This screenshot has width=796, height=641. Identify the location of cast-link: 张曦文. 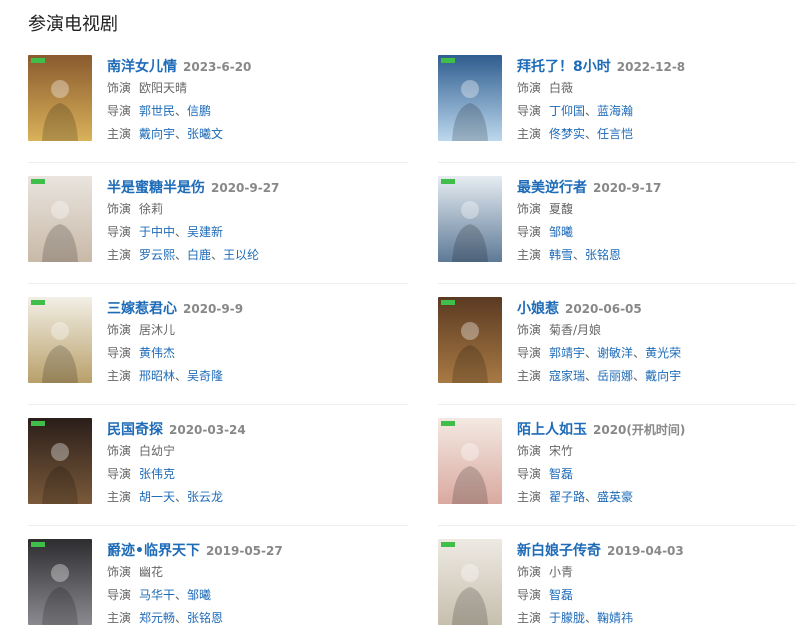
(205, 134).